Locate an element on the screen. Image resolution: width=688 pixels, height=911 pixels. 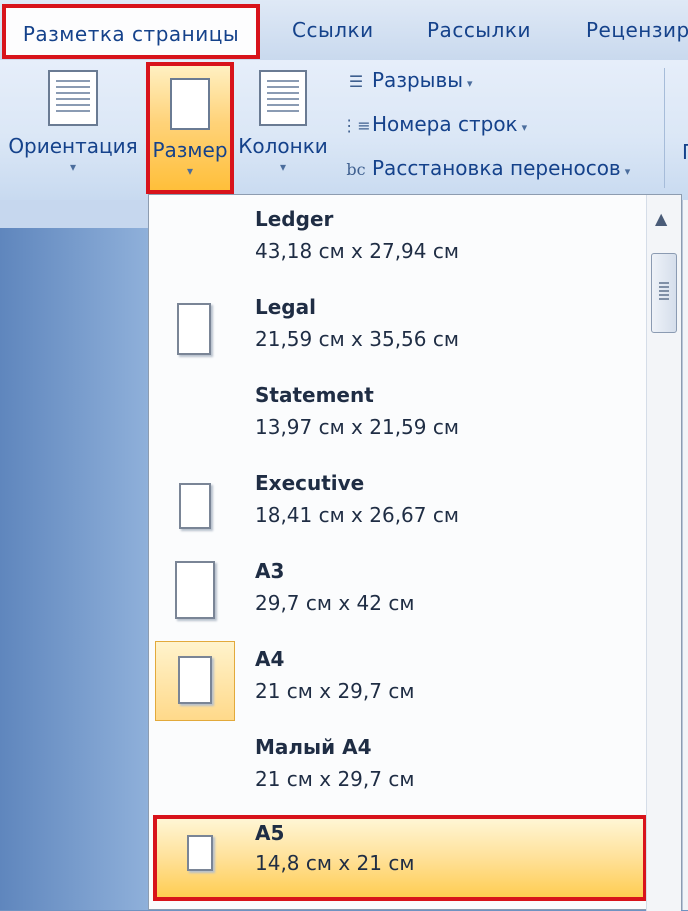
tab-mailings: Рассылки is located at coordinates (479, 29).